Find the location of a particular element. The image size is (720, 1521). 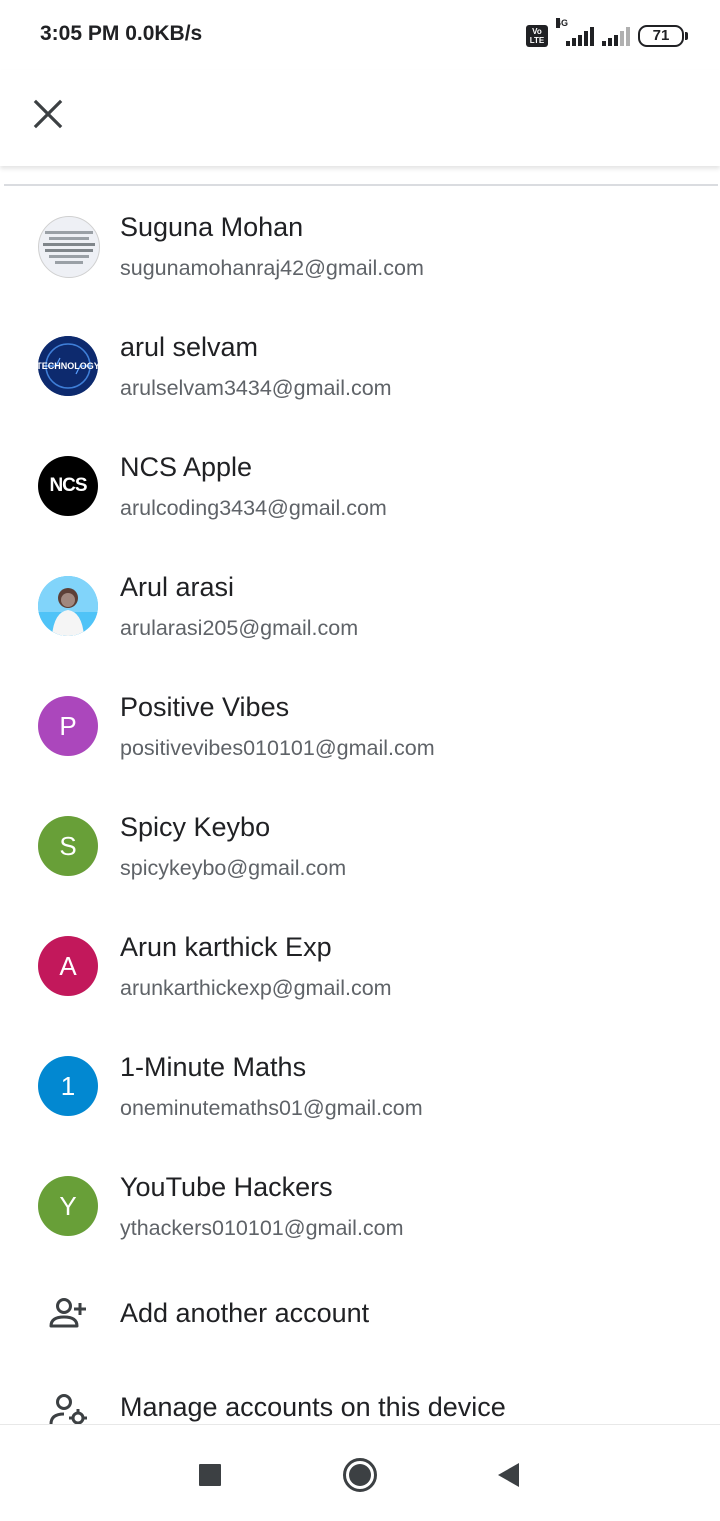

triangle-back-icon is located at coordinates (508, 1475).